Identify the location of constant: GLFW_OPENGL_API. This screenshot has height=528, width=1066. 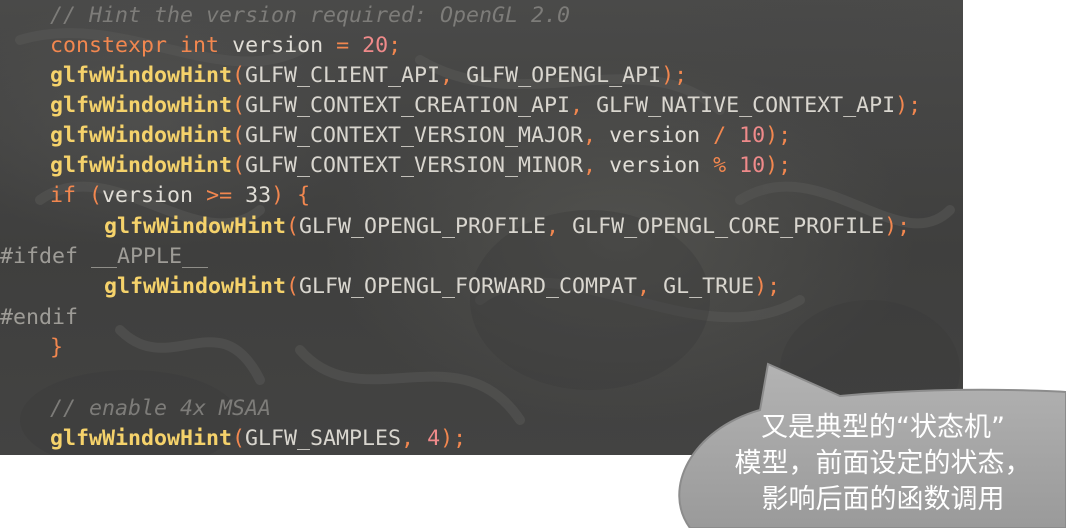
(564, 75).